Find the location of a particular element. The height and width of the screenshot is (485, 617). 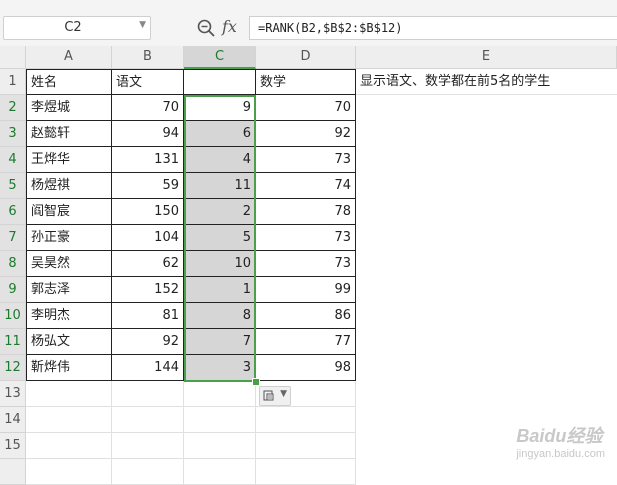

row-header-partial is located at coordinates (13, 472).